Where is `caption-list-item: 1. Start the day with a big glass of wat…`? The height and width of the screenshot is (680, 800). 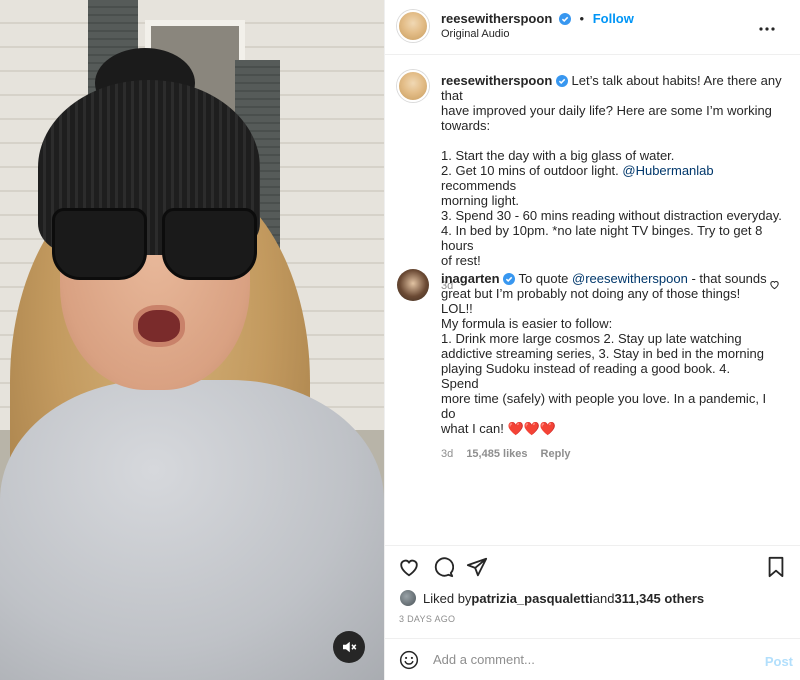
caption-list-item: 1. Start the day with a big glass of wat… is located at coordinates (558, 155).